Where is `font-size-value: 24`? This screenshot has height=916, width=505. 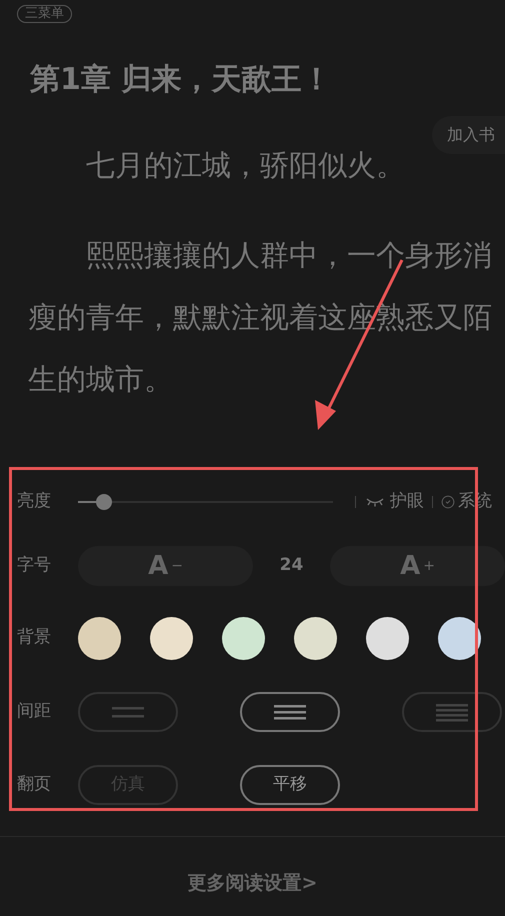
font-size-value: 24 is located at coordinates (291, 566).